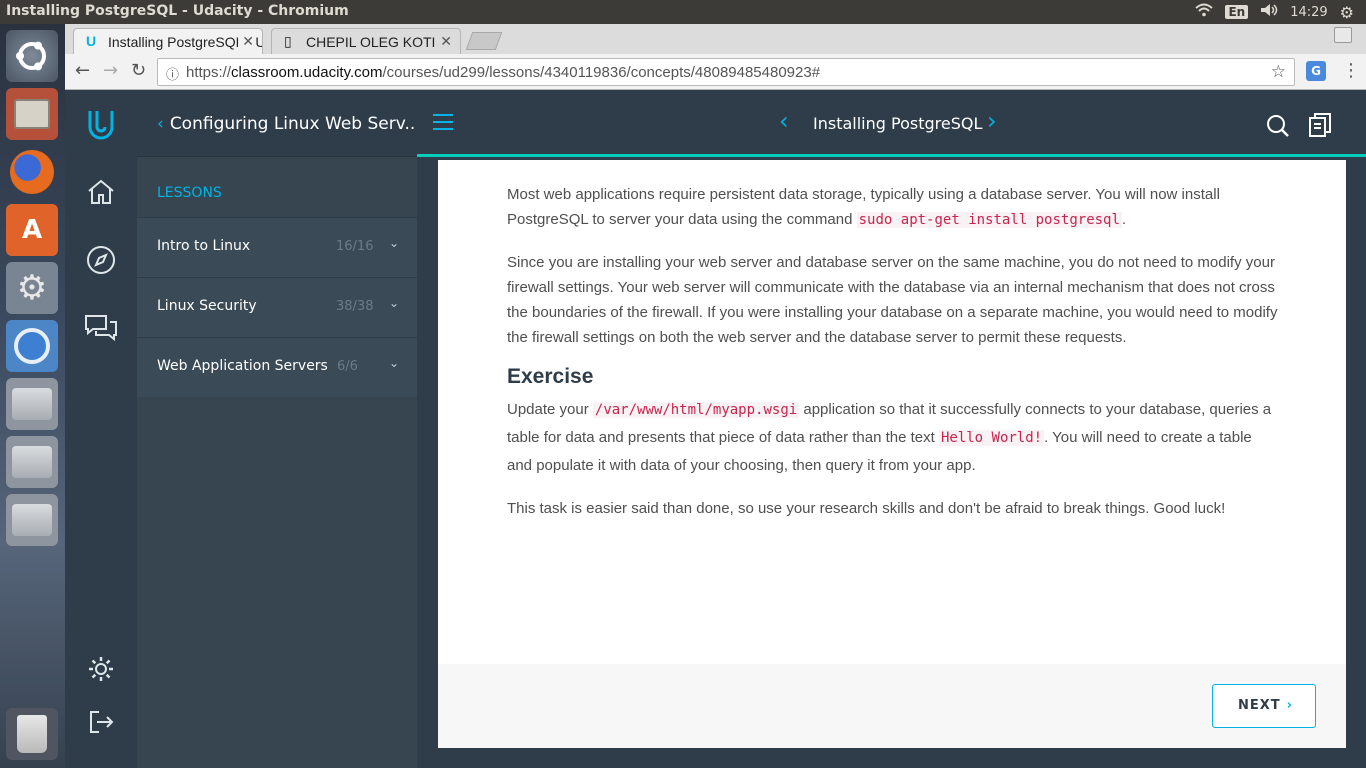 Image resolution: width=1366 pixels, height=768 pixels. I want to click on udacity-logo-icon, so click(101, 124).